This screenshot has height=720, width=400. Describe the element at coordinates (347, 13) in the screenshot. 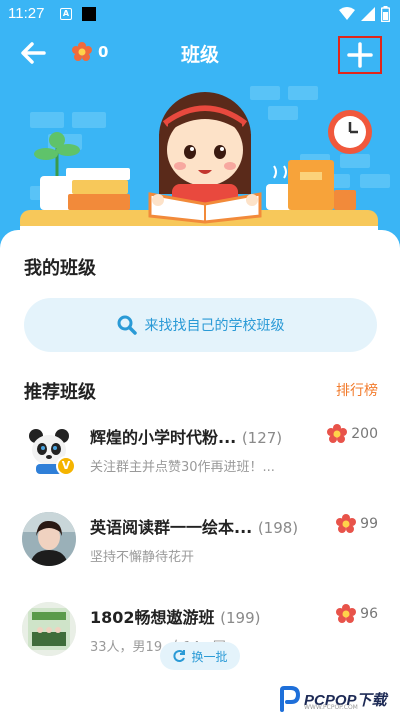

I see `wifi-icon` at that location.